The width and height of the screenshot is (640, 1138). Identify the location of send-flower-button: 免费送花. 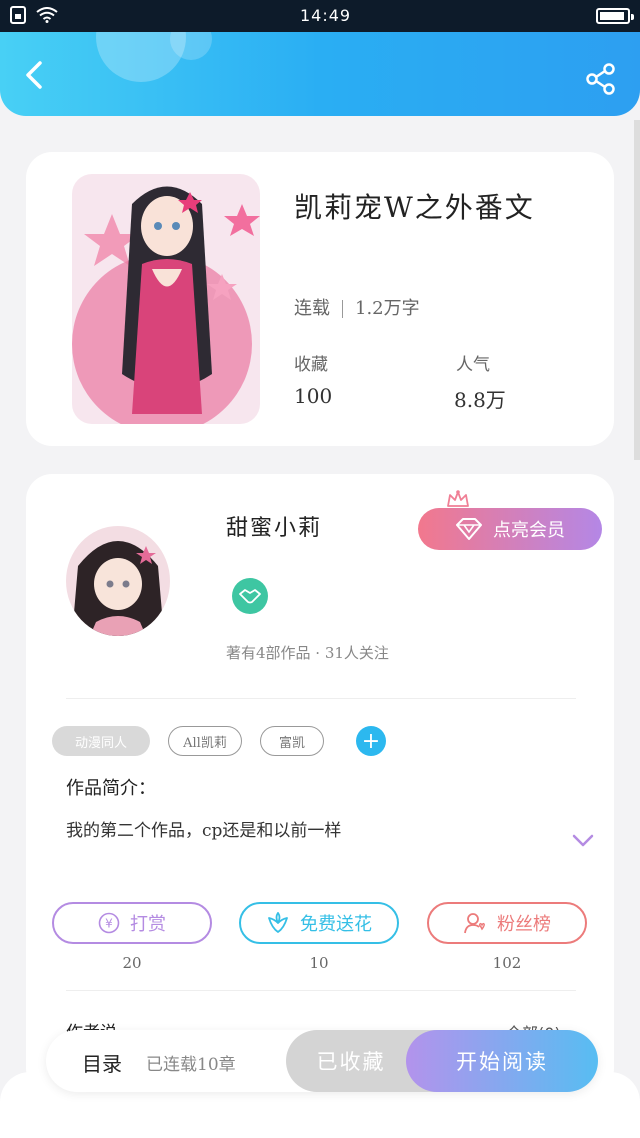
(319, 923).